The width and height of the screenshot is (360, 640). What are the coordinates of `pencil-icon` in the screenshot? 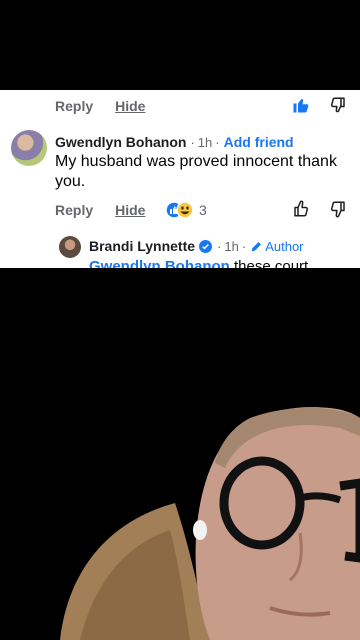 It's located at (256, 246).